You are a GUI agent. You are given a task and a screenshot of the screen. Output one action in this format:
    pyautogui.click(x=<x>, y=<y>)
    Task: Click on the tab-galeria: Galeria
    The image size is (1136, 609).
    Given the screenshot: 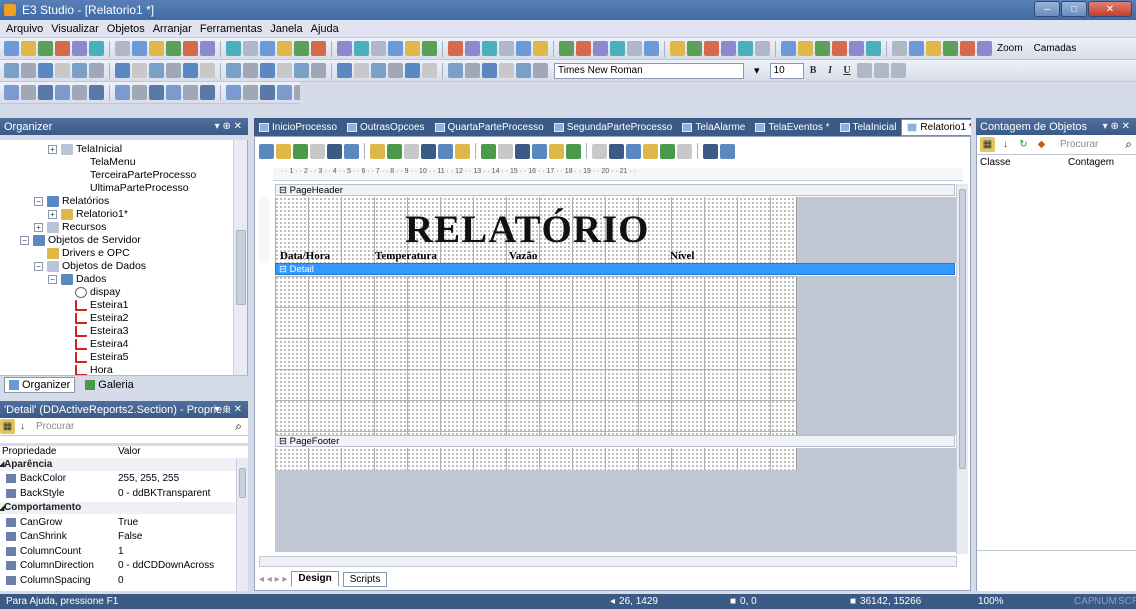 What is the action you would take?
    pyautogui.click(x=109, y=385)
    